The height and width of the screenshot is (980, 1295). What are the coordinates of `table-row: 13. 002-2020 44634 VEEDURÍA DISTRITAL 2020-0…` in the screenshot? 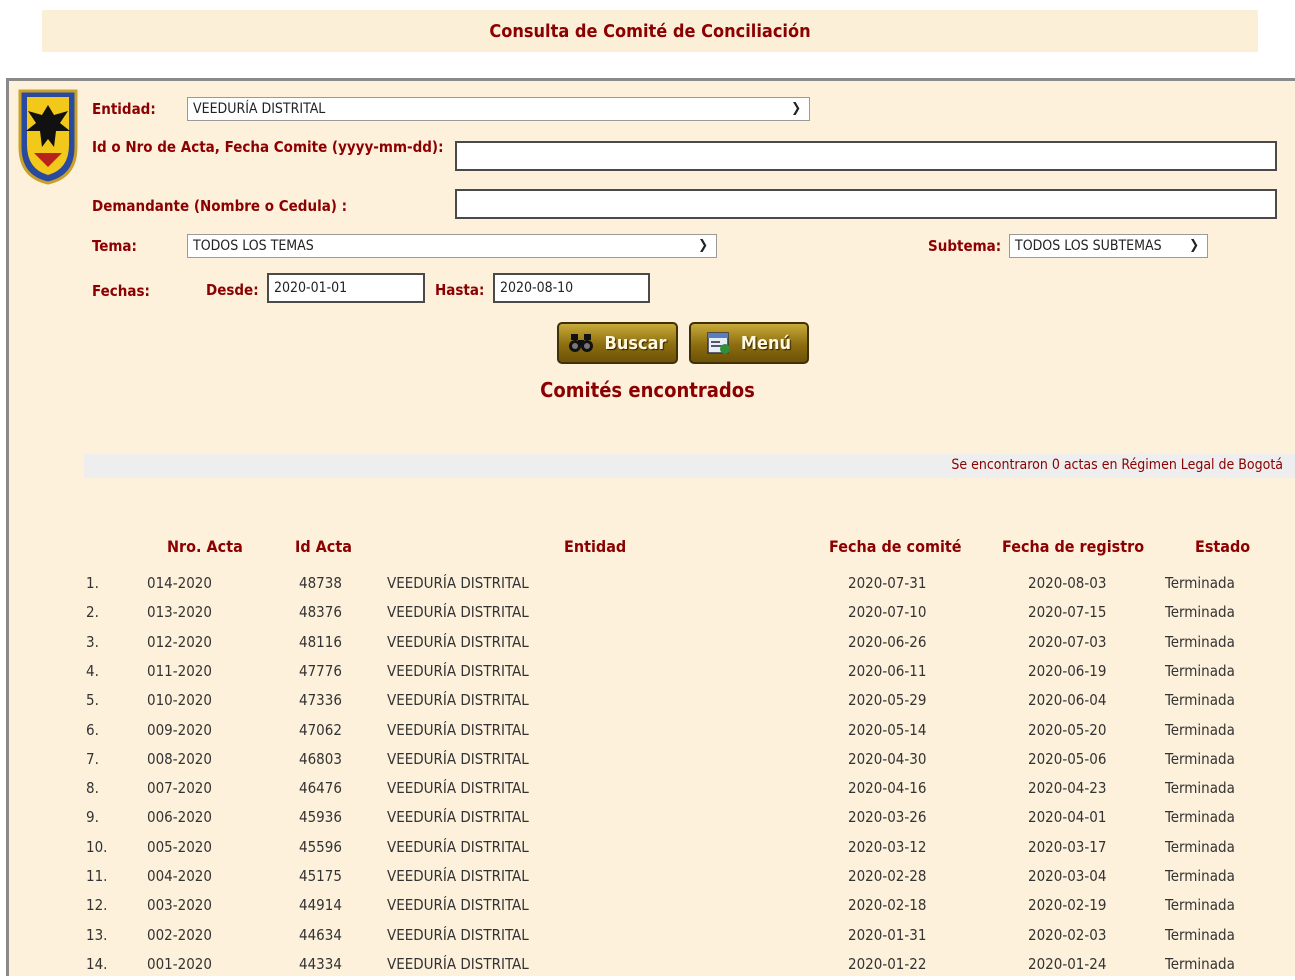 It's located at (647, 936).